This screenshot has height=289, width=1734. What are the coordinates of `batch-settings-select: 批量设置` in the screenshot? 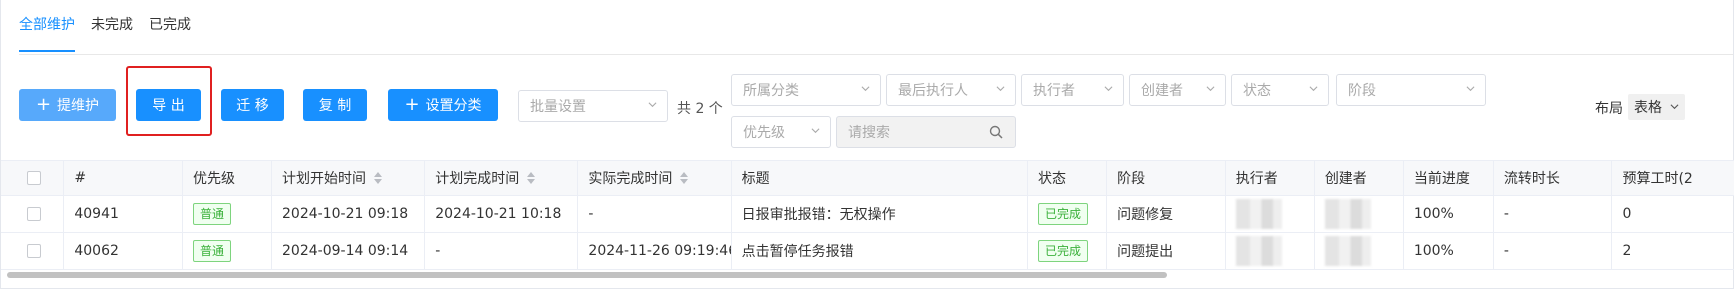 It's located at (593, 106).